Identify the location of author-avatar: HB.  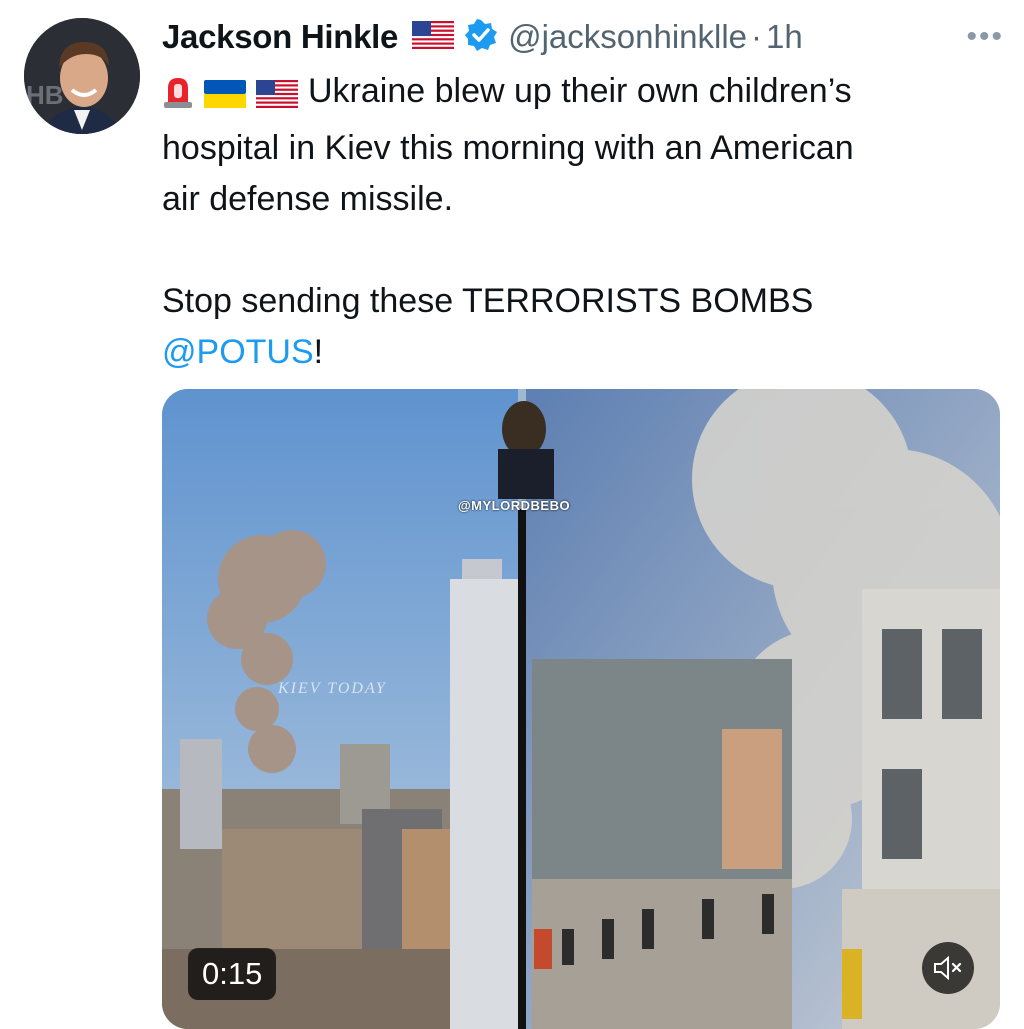
(82, 76).